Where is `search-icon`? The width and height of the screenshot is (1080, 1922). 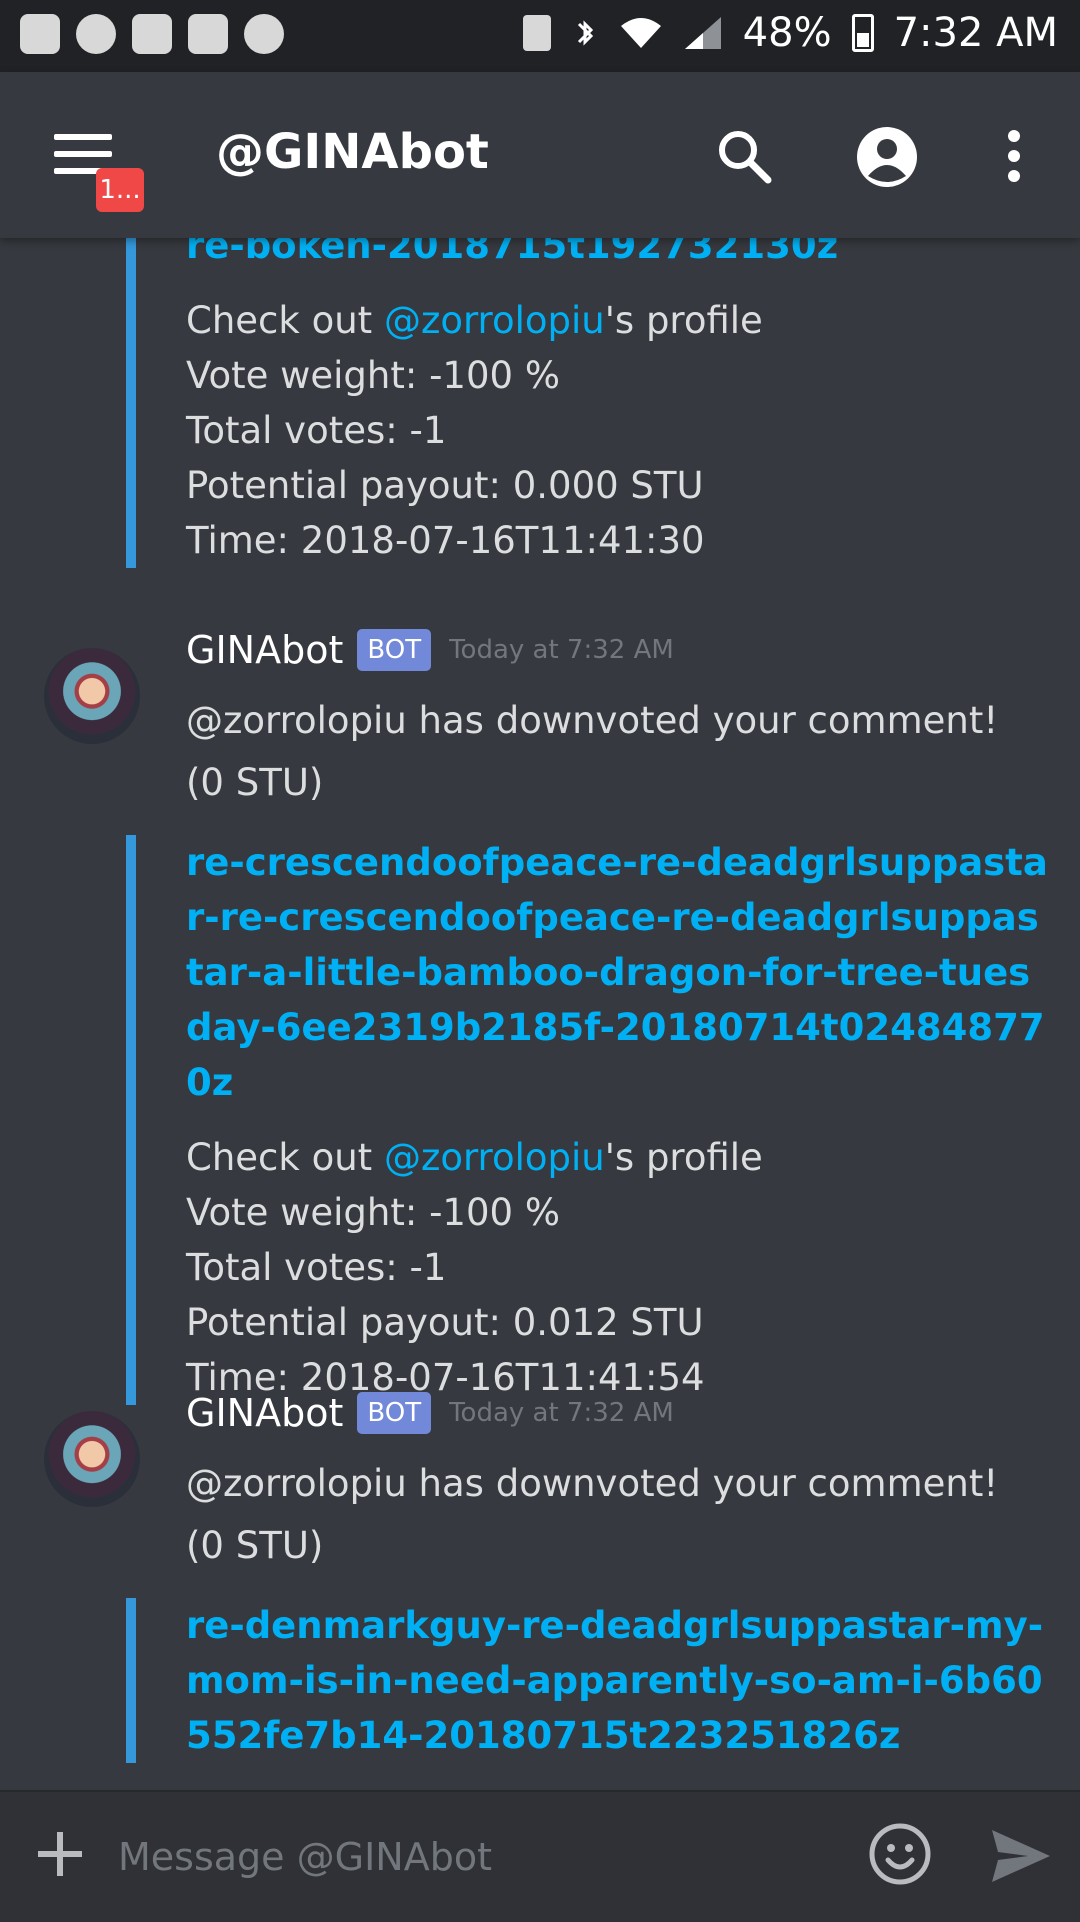
search-icon is located at coordinates (744, 156).